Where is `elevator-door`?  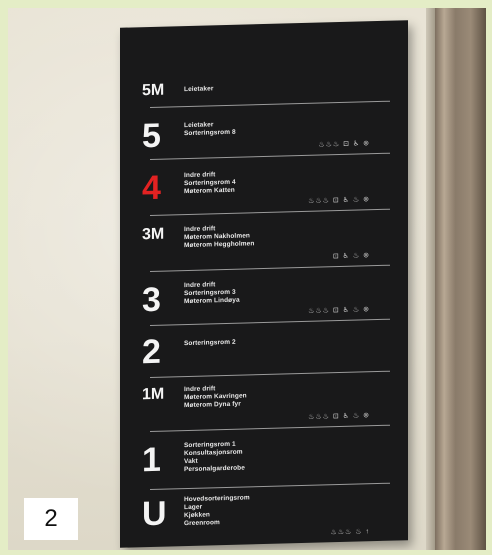 elevator-door is located at coordinates (460, 279).